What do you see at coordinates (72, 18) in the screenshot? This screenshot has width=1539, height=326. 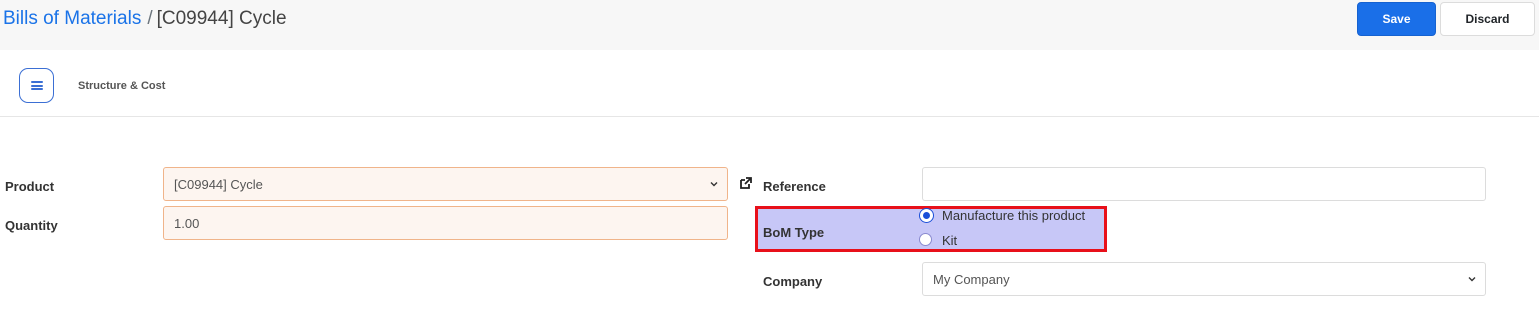 I see `breadcrumb-bills-of-materials: Bills of Materials` at bounding box center [72, 18].